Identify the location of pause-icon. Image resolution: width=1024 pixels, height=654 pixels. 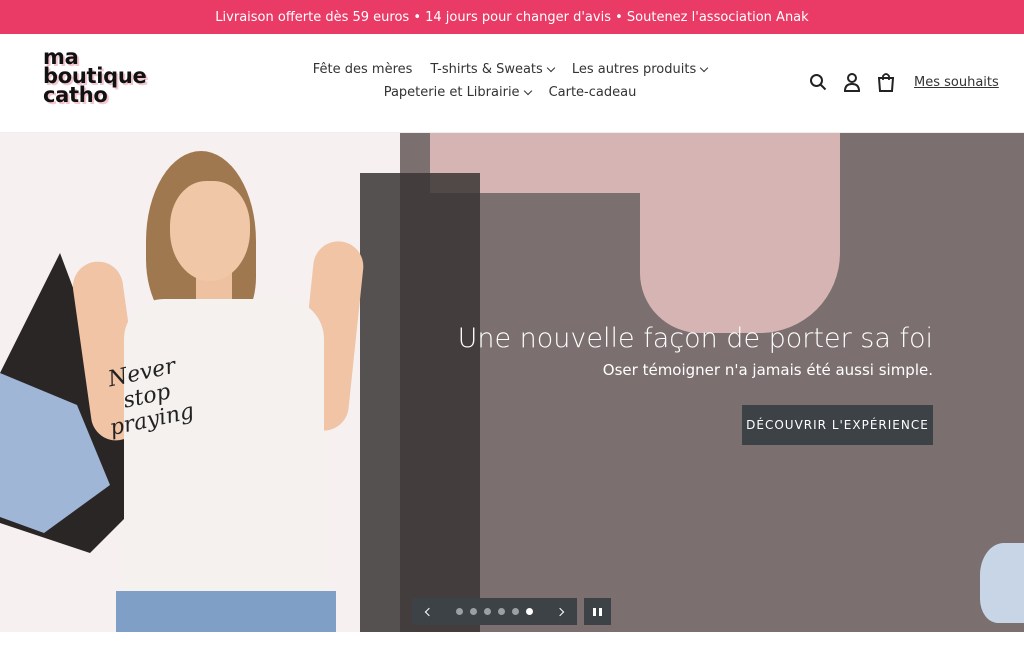
(597, 611).